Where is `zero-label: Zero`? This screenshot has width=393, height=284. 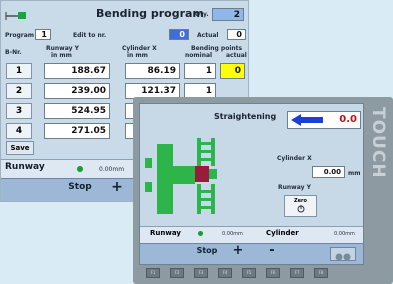 zero-label: Zero is located at coordinates (300, 201).